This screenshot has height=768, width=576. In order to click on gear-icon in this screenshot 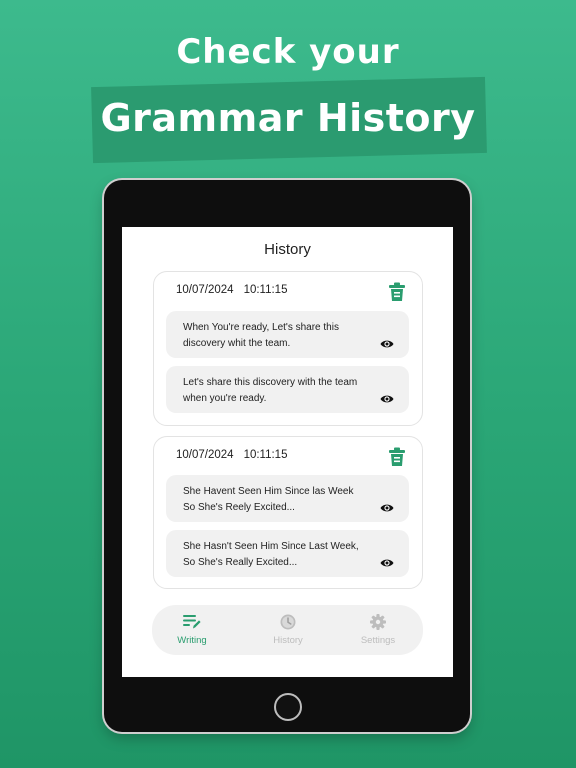, I will do `click(378, 622)`.